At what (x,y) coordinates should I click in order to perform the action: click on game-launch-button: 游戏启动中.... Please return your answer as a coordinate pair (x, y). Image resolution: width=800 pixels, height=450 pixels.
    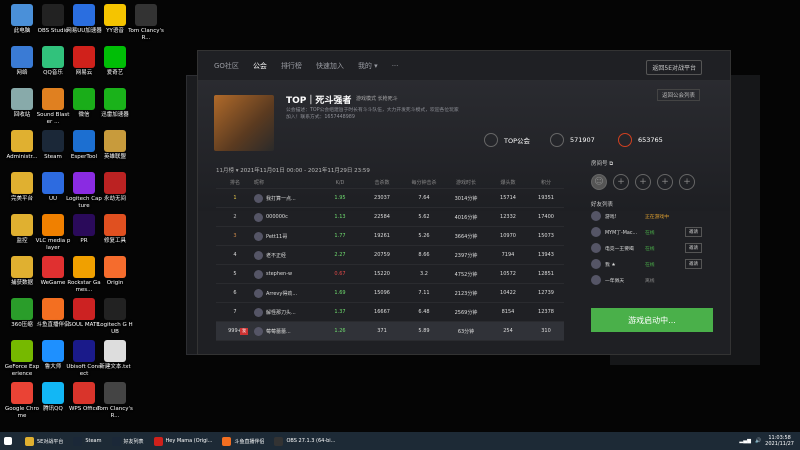
    Looking at the image, I should click on (652, 320).